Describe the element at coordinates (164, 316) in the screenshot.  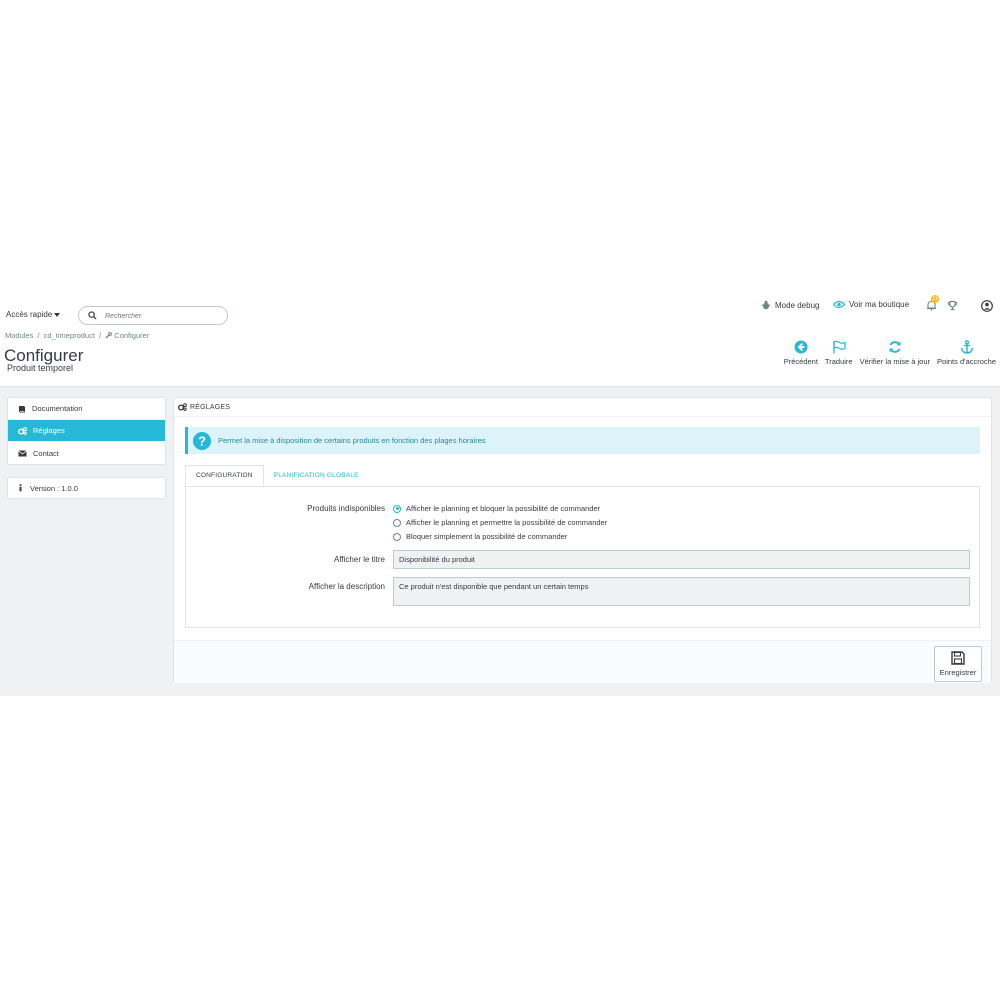
I see `search-input` at that location.